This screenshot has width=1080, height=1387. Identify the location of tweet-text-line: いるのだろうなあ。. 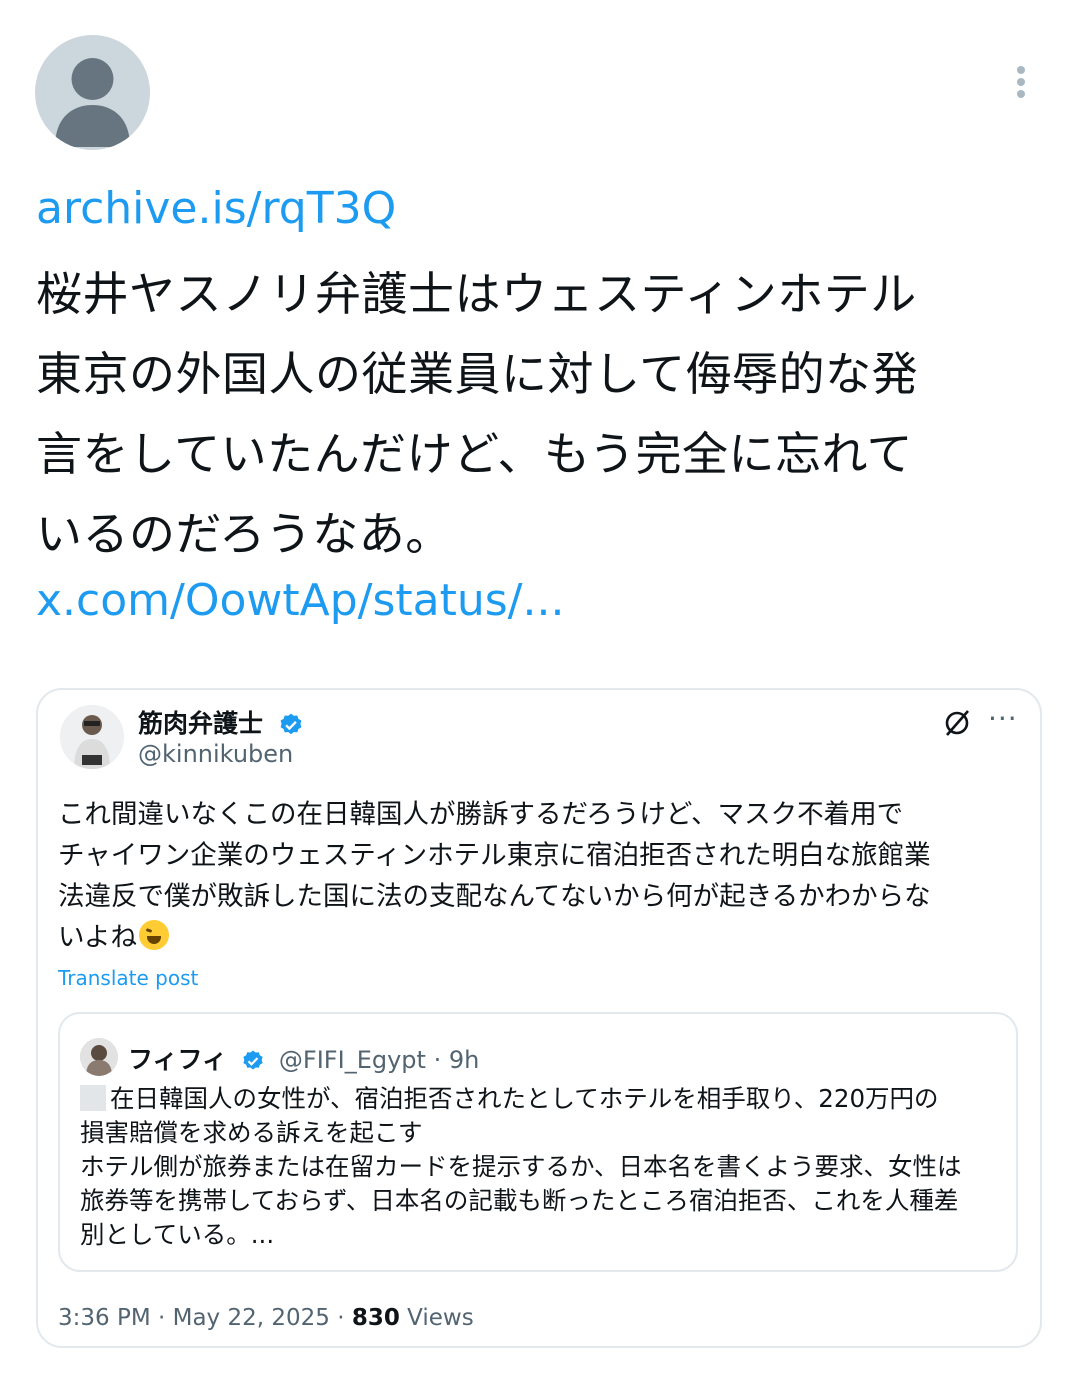
(244, 534).